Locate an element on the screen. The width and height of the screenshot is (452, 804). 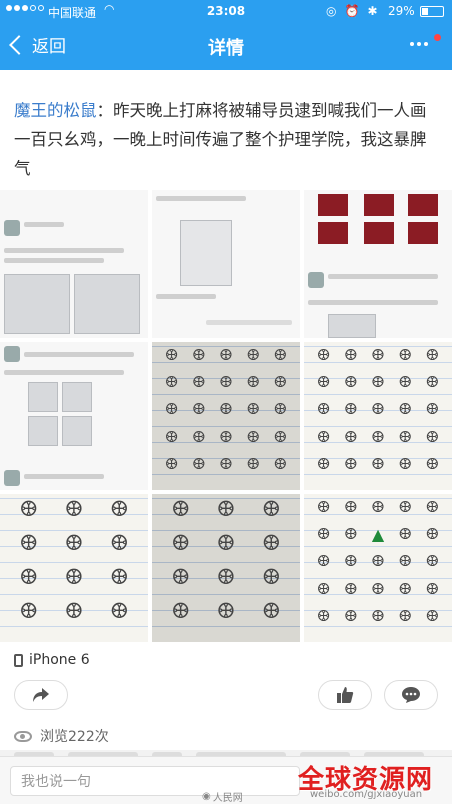
battery-icon is located at coordinates (432, 11).